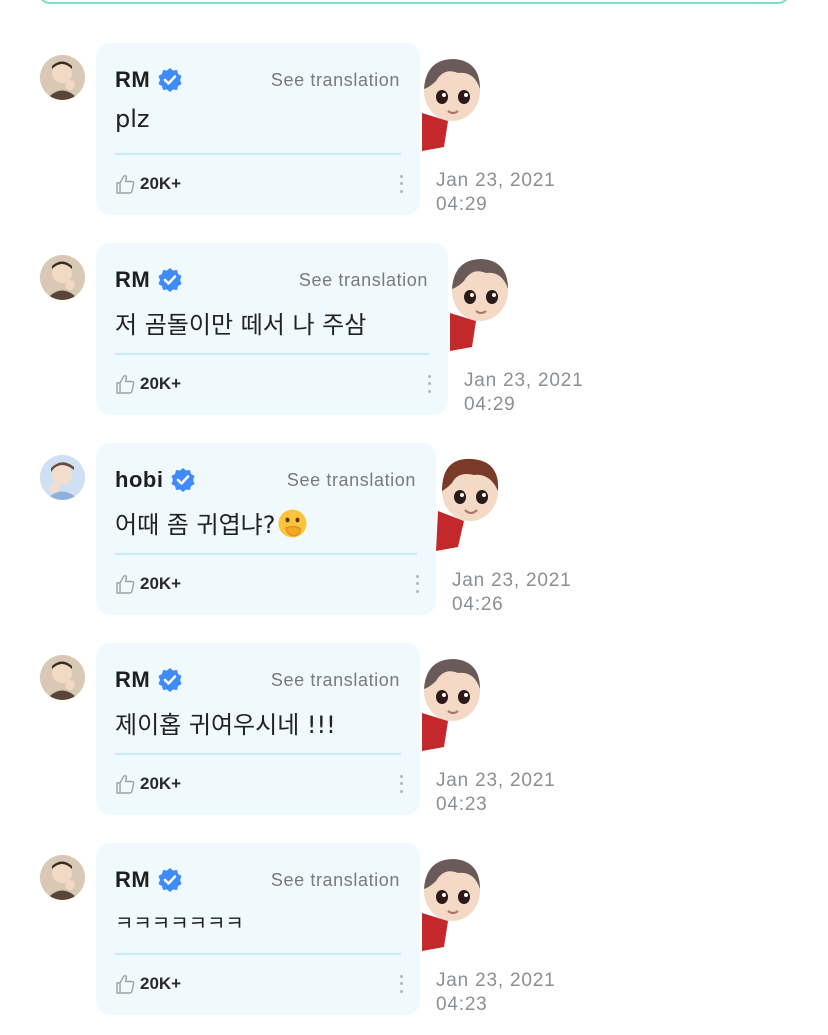 This screenshot has height=1035, width=828. What do you see at coordinates (132, 119) in the screenshot?
I see `comment-text: plz` at bounding box center [132, 119].